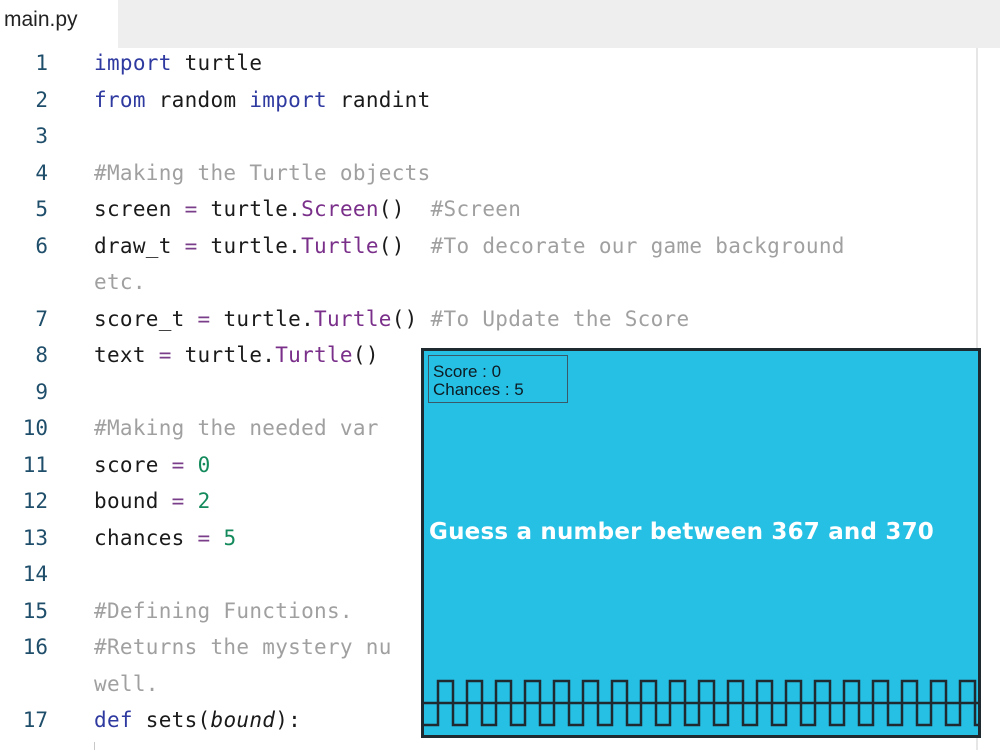  I want to click on code-text: screen = turtle.Screen() #Screen, so click(308, 209).